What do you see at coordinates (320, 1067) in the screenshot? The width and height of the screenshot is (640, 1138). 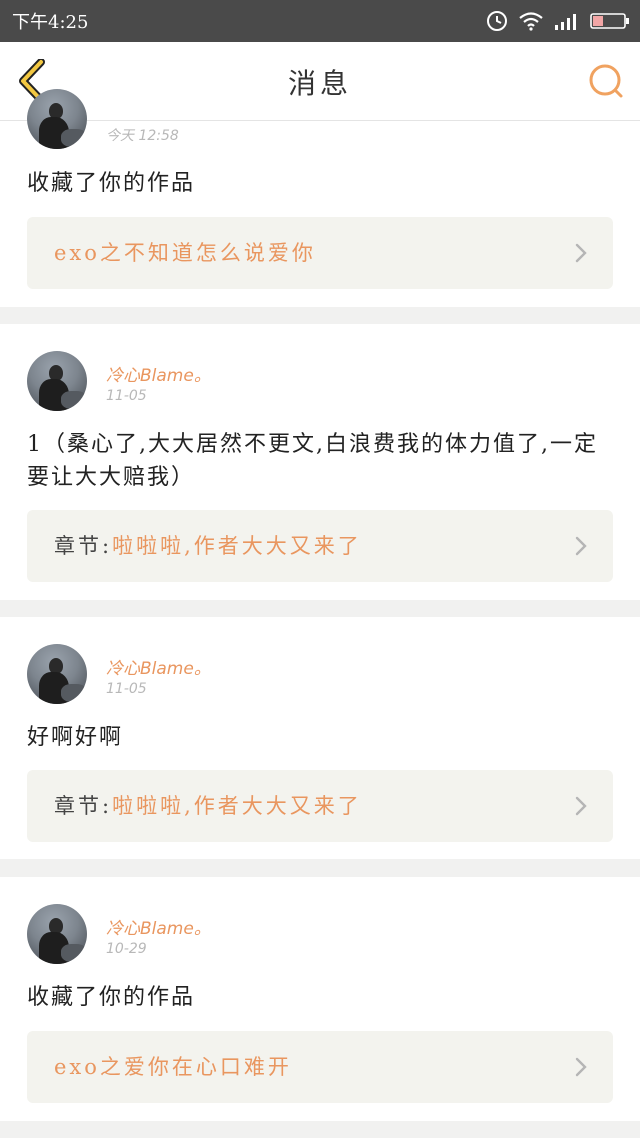 I see `work-link: exo之爱你在心口难开` at bounding box center [320, 1067].